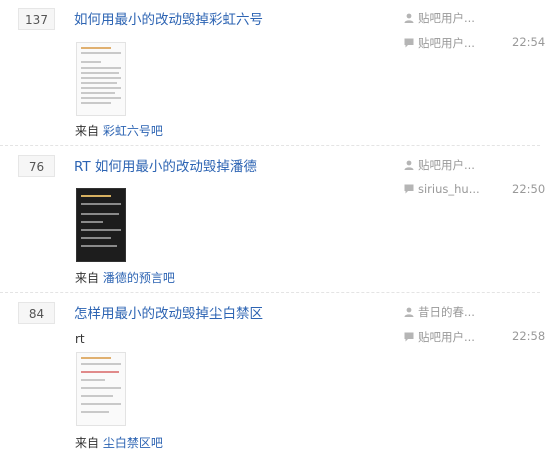 The height and width of the screenshot is (452, 550). What do you see at coordinates (168, 312) in the screenshot?
I see `thread-title-link: 怎样用最小的改动毁掉尘白禁区` at bounding box center [168, 312].